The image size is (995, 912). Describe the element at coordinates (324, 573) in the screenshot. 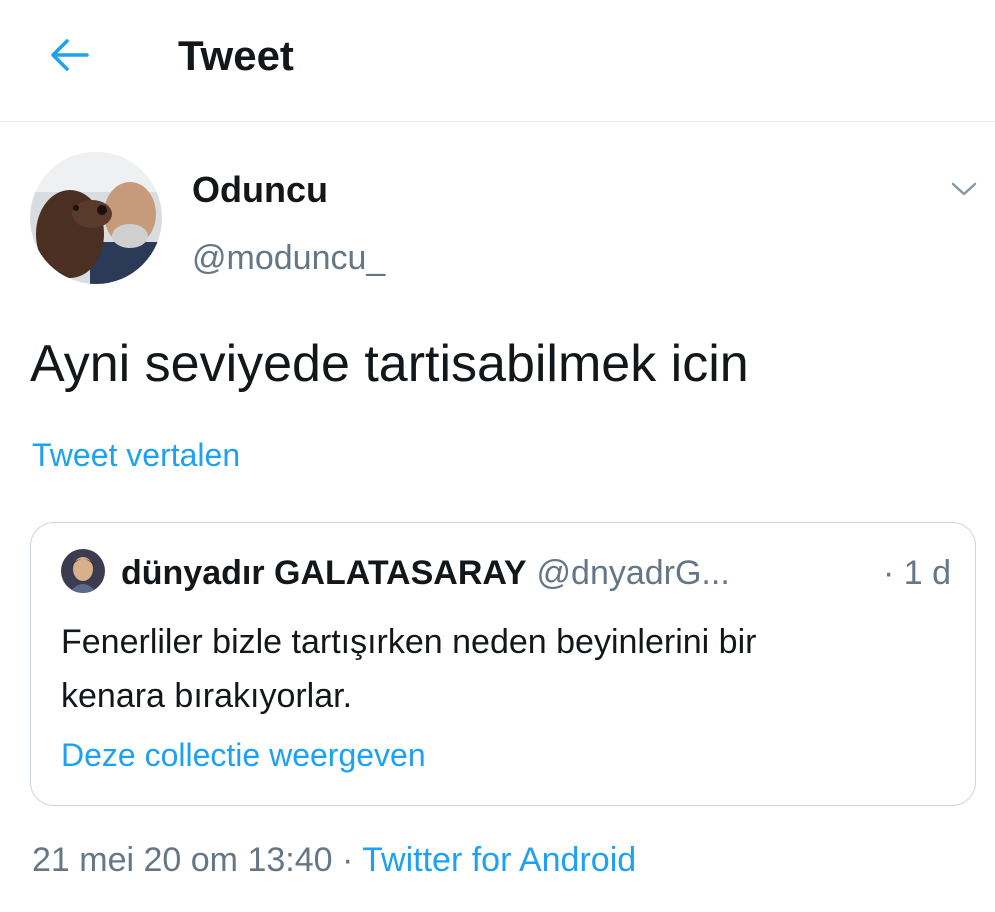

I see `quote-author-name: dünyadır GALATASARAY` at that location.